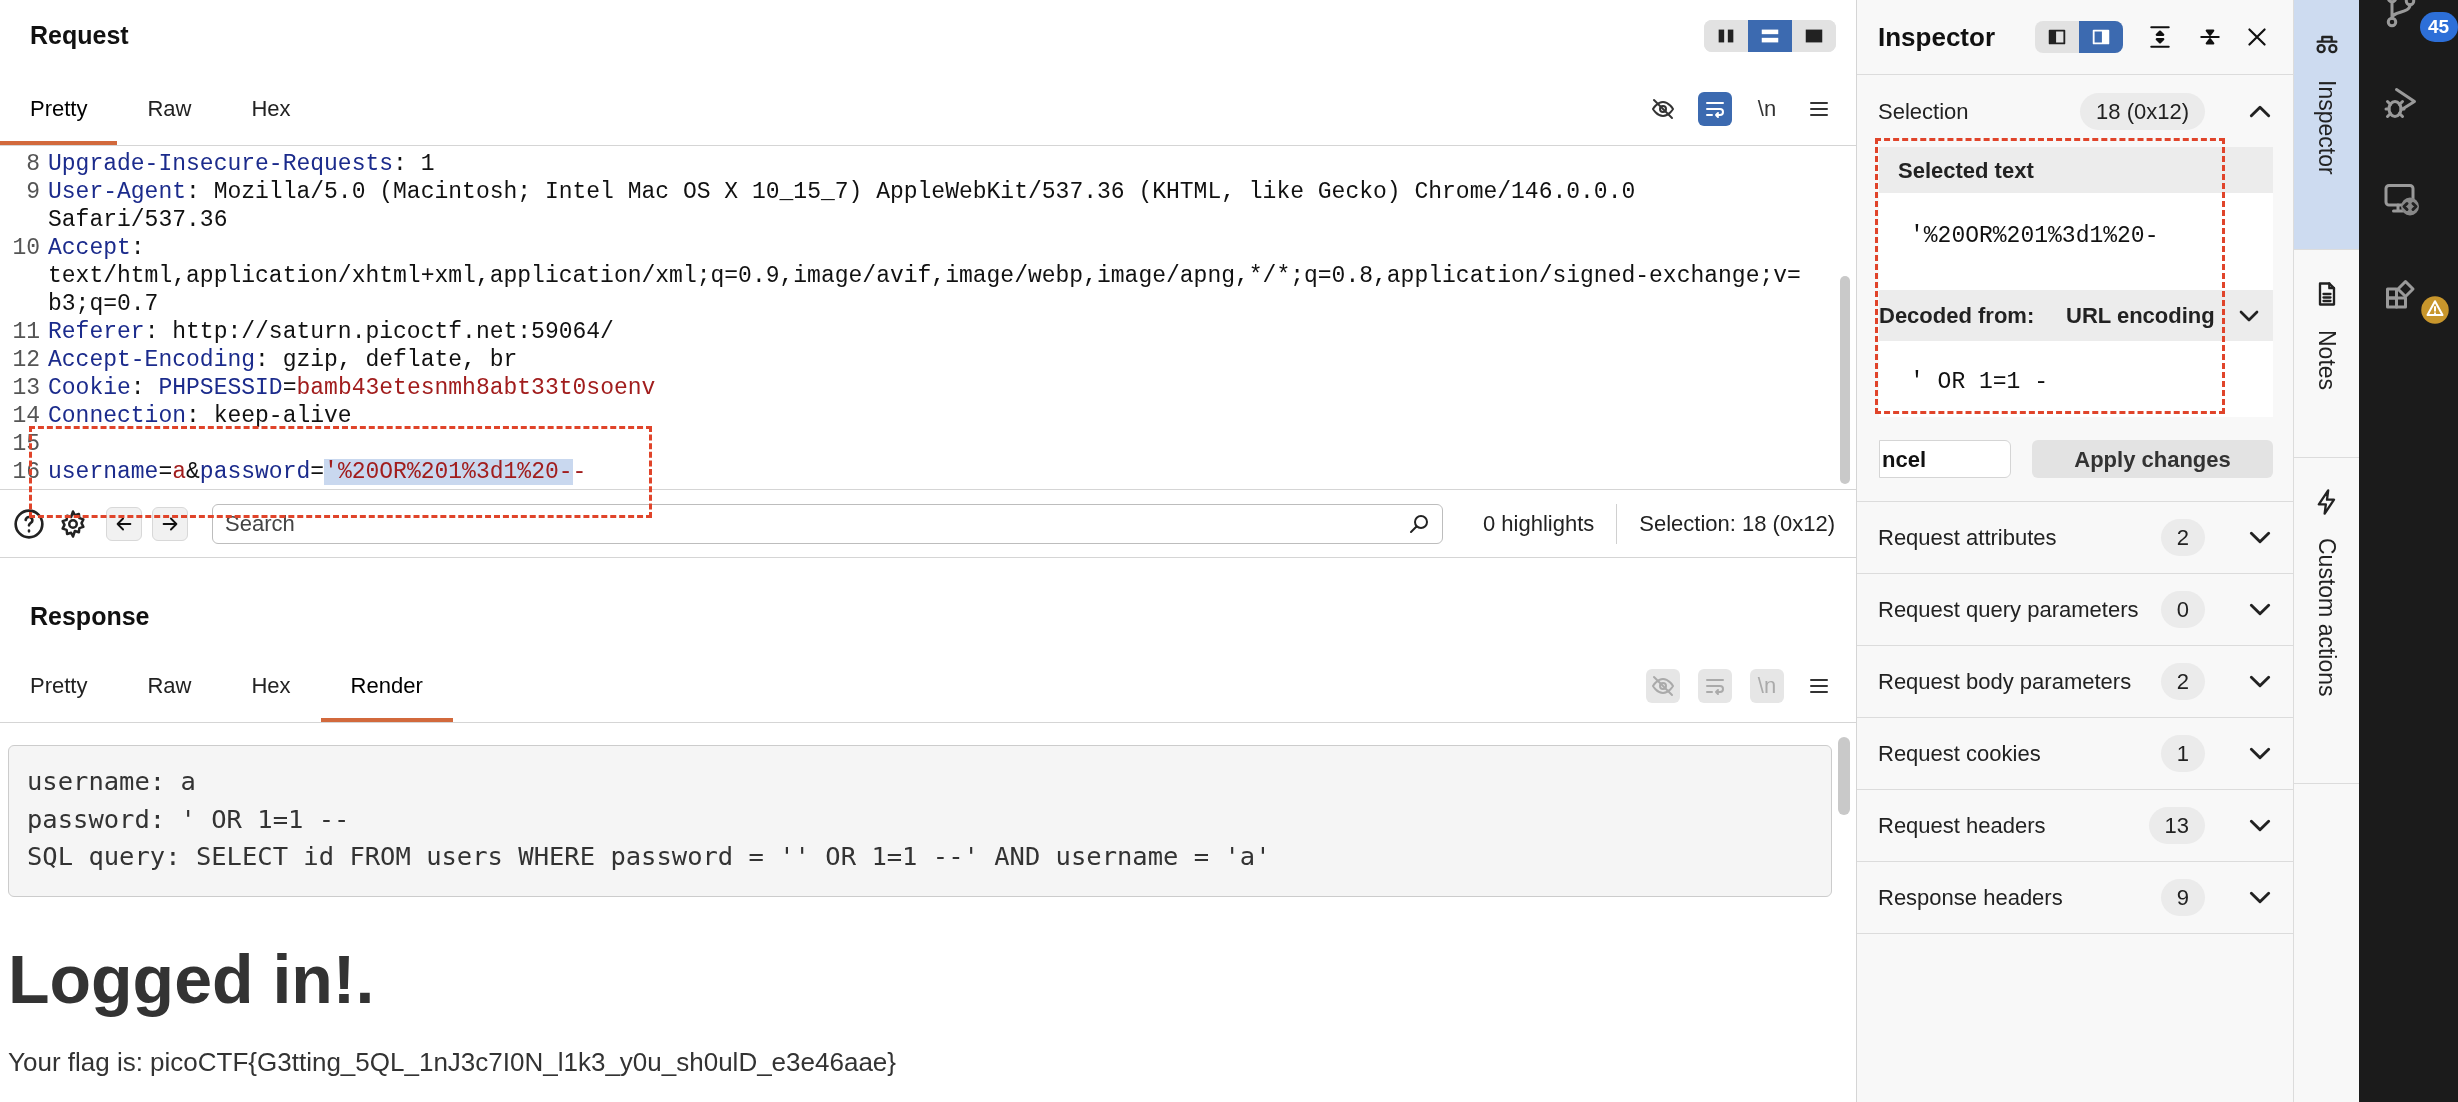 The image size is (2458, 1102). I want to click on code-line: b3;q=0.7, so click(103, 304).